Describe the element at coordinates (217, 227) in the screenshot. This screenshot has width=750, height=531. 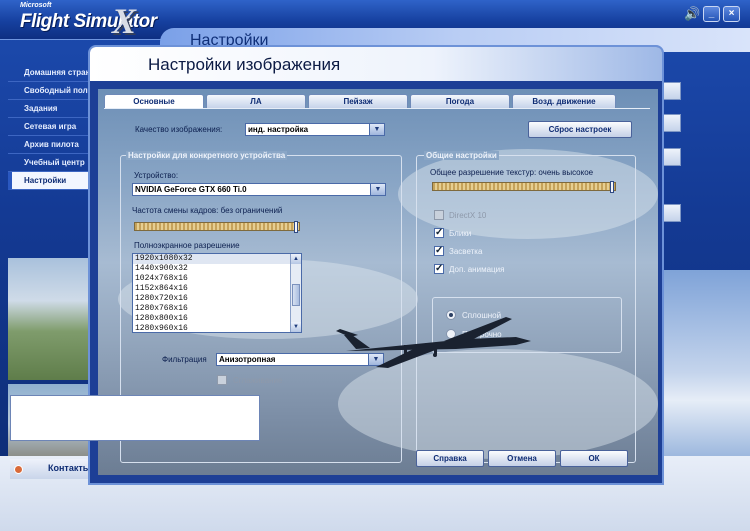
I see `framerate-slider` at that location.